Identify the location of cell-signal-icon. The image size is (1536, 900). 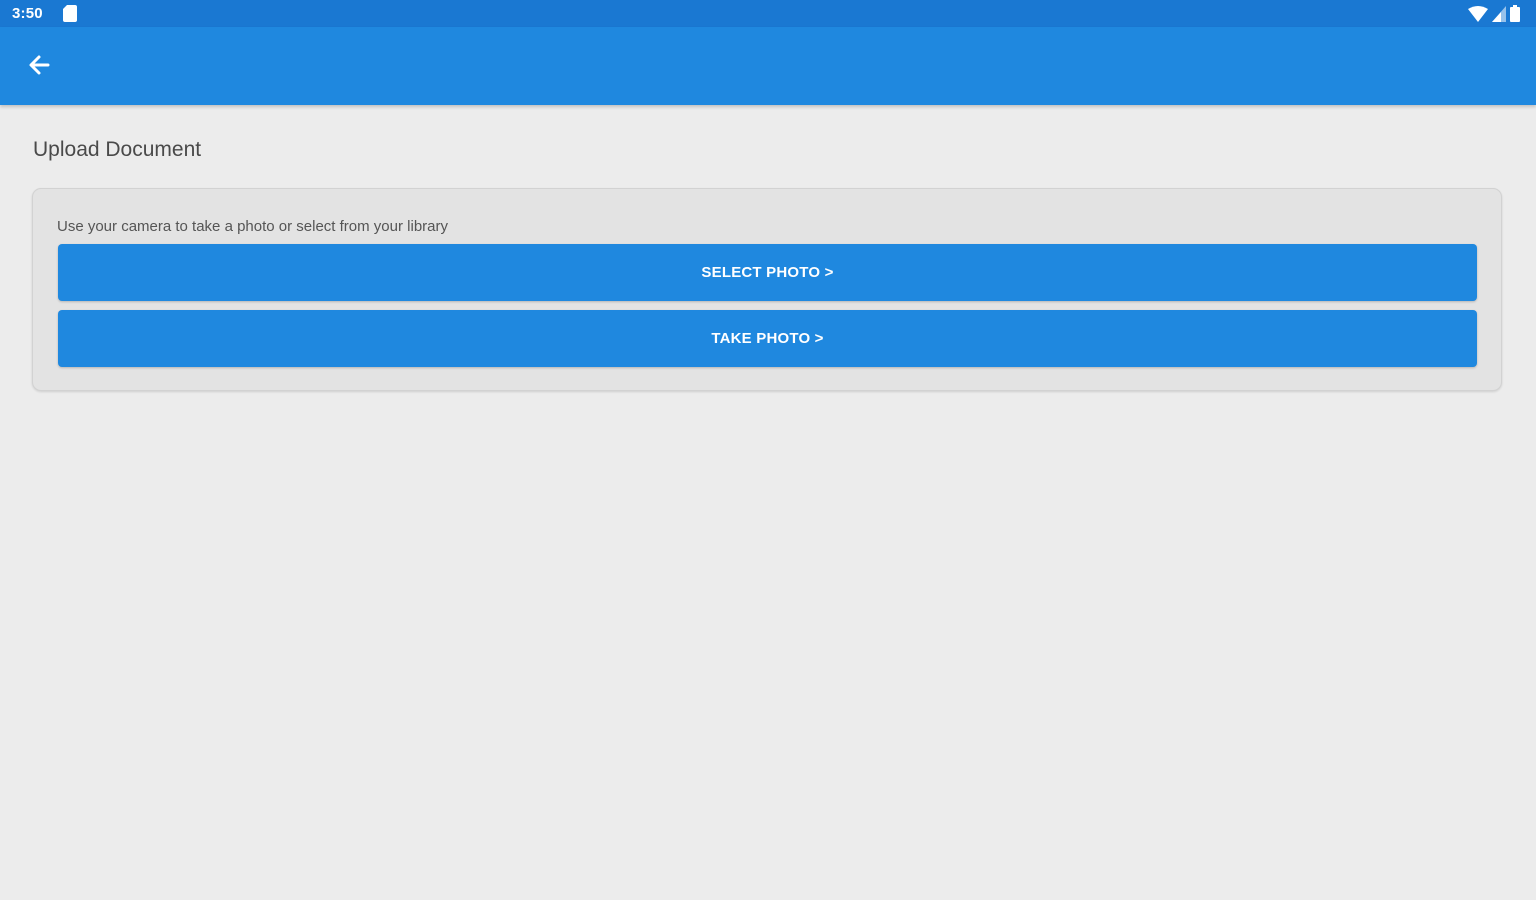
(1499, 13).